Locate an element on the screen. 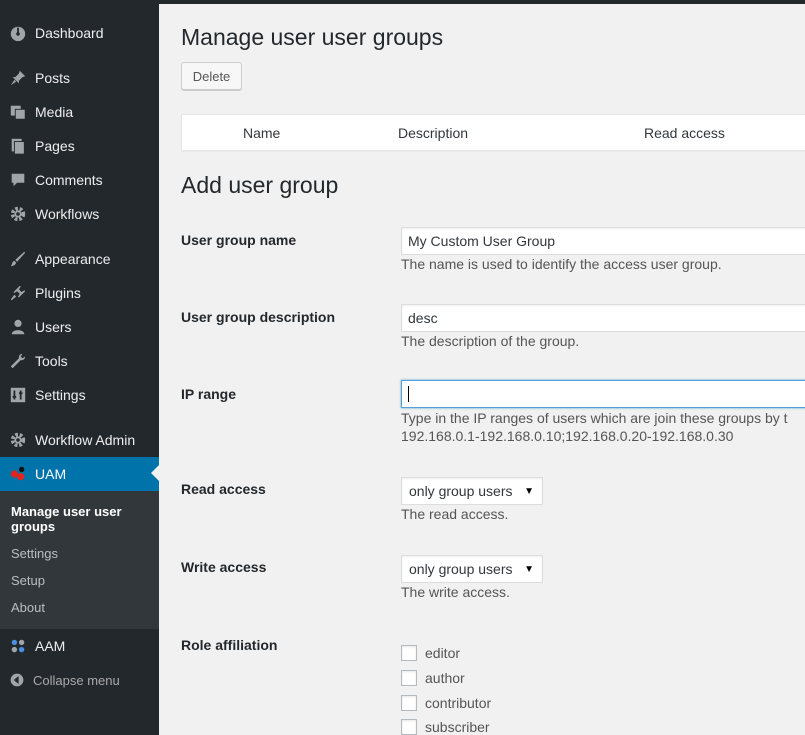 This screenshot has width=805, height=735. sidebar-item-plugins: Plugins is located at coordinates (79, 293).